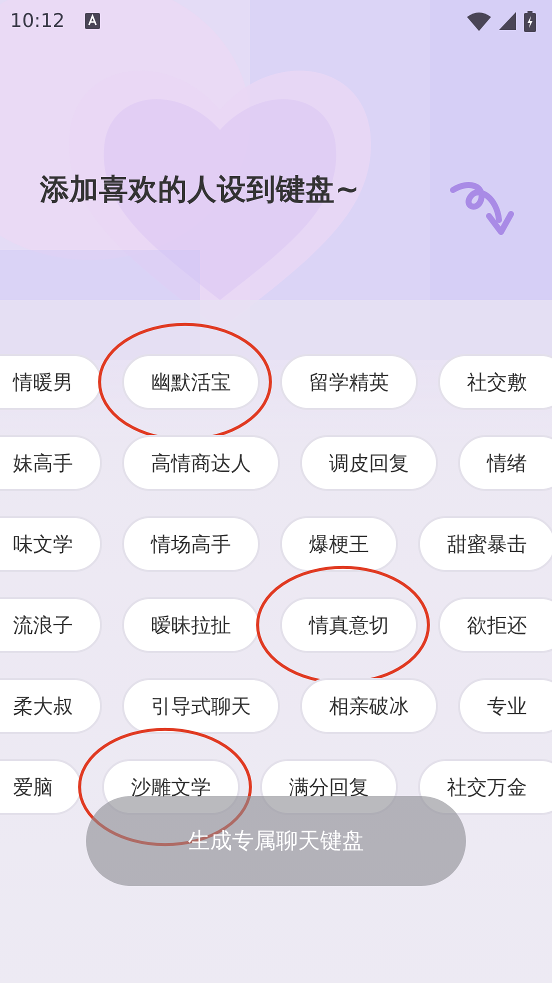 The image size is (552, 983). What do you see at coordinates (495, 382) in the screenshot?
I see `persona-tag: 社交敷` at bounding box center [495, 382].